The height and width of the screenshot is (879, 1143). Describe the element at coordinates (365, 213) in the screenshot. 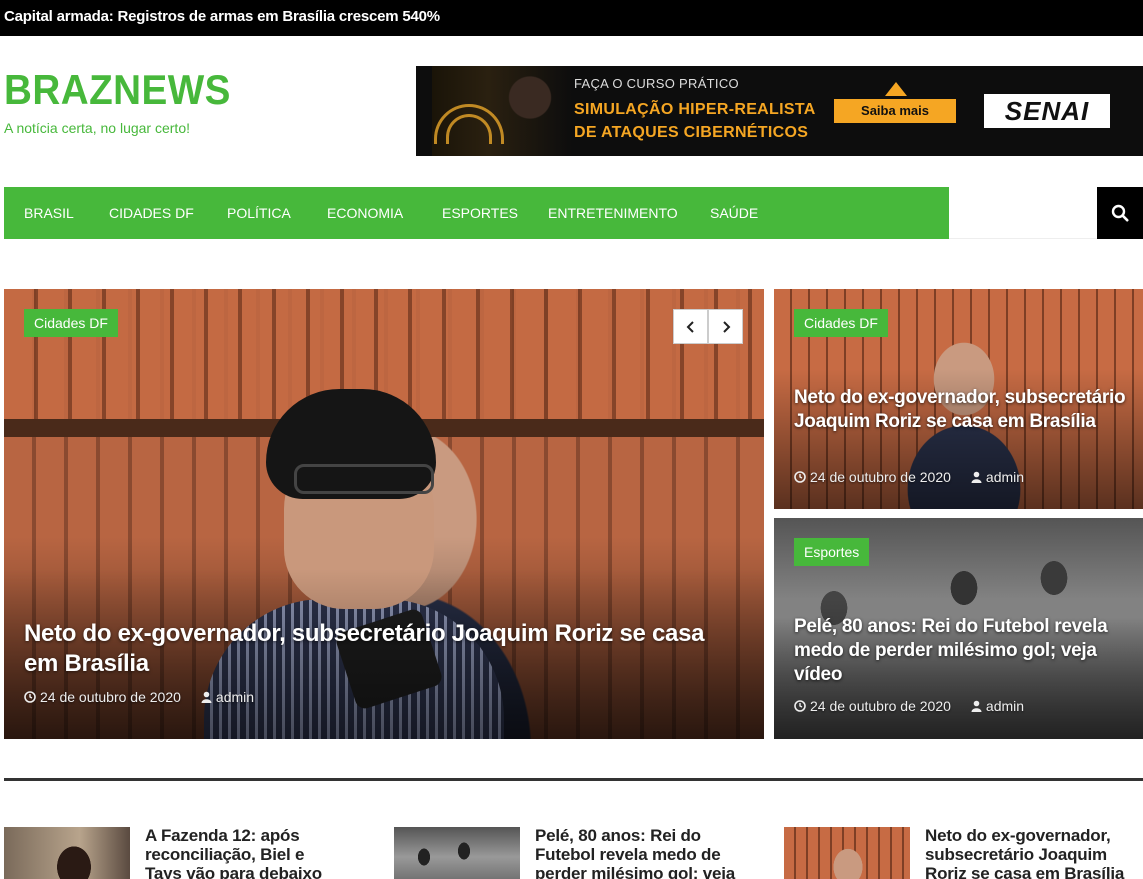

I see `nav-item-economia: ECONOMIA` at that location.